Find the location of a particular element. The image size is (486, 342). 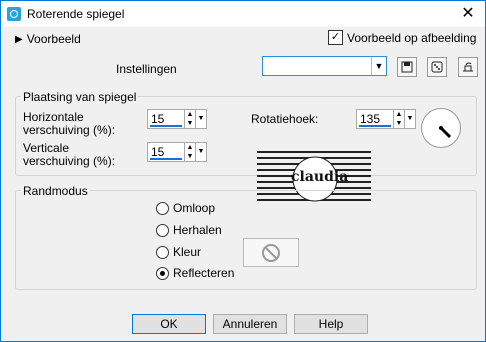

settings-label: Instellingen is located at coordinates (146, 69).